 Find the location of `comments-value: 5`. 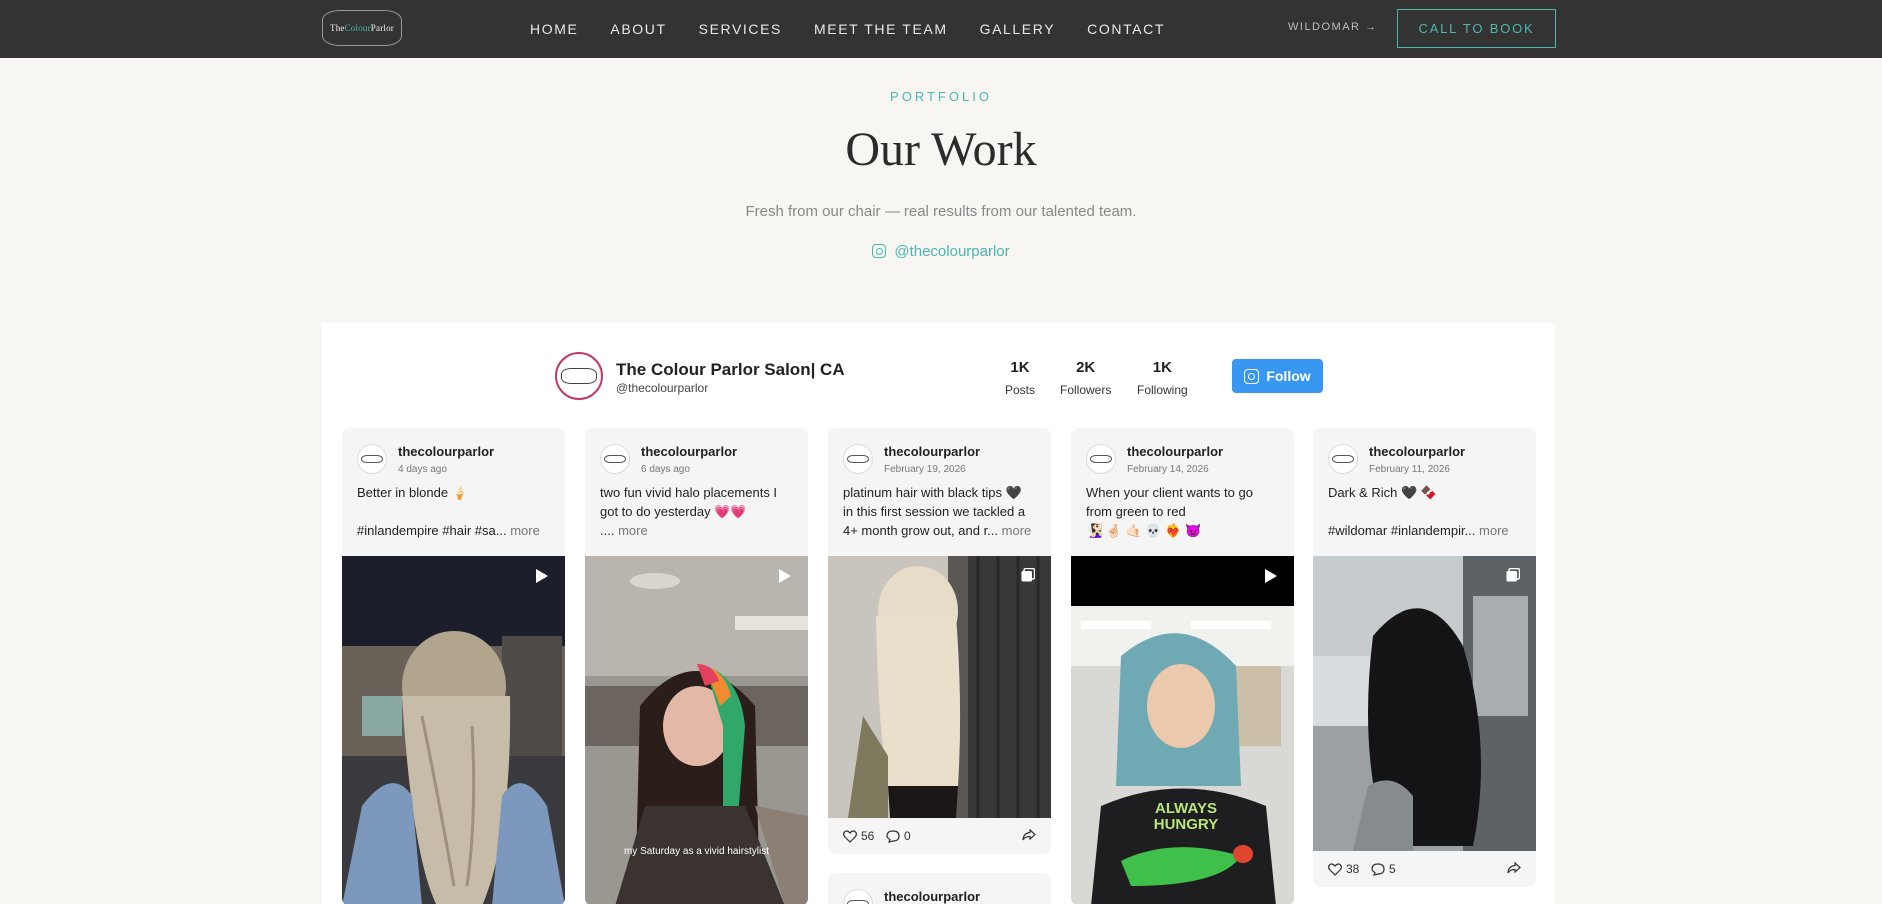

comments-value: 5 is located at coordinates (1392, 869).